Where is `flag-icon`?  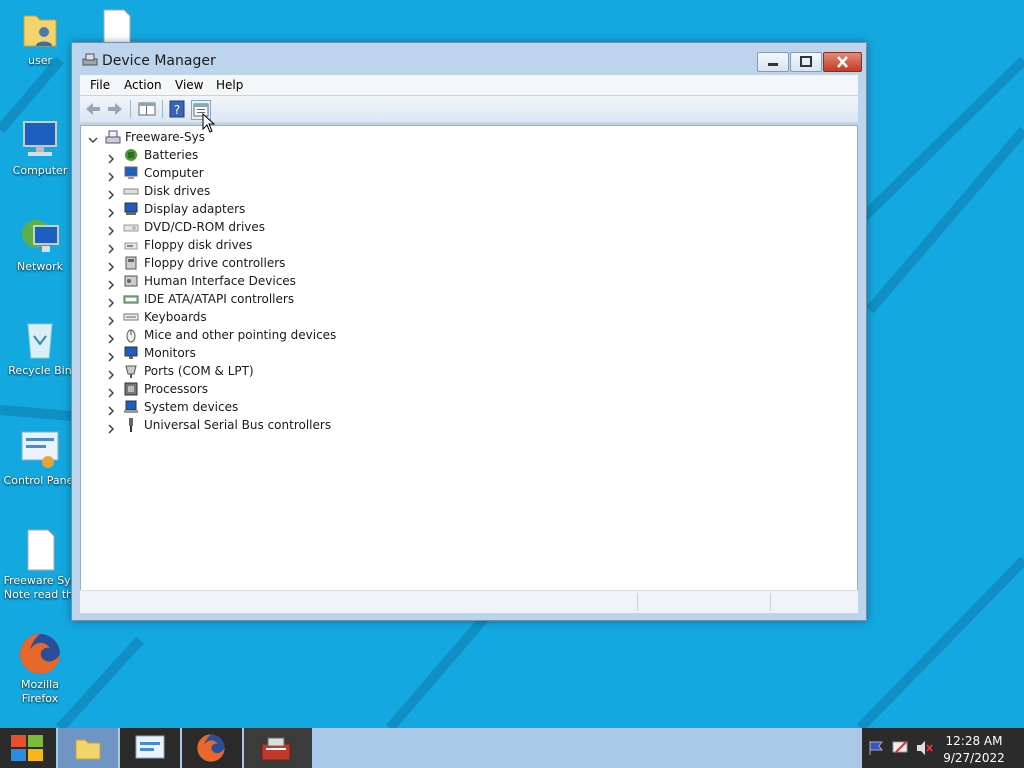 flag-icon is located at coordinates (877, 748).